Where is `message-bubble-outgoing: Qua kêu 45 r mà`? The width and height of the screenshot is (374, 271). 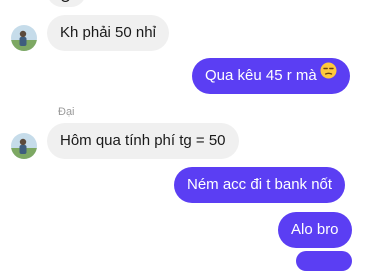 message-bubble-outgoing: Qua kêu 45 r mà is located at coordinates (271, 76).